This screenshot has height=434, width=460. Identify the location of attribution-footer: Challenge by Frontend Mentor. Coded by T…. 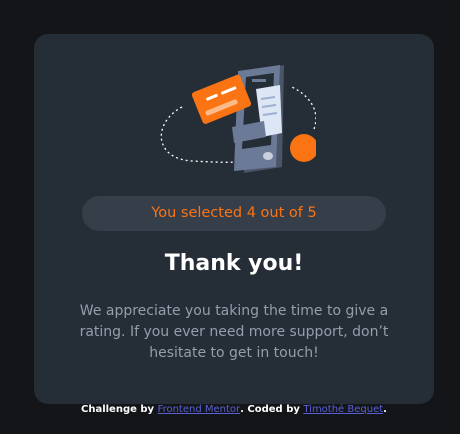
(230, 410).